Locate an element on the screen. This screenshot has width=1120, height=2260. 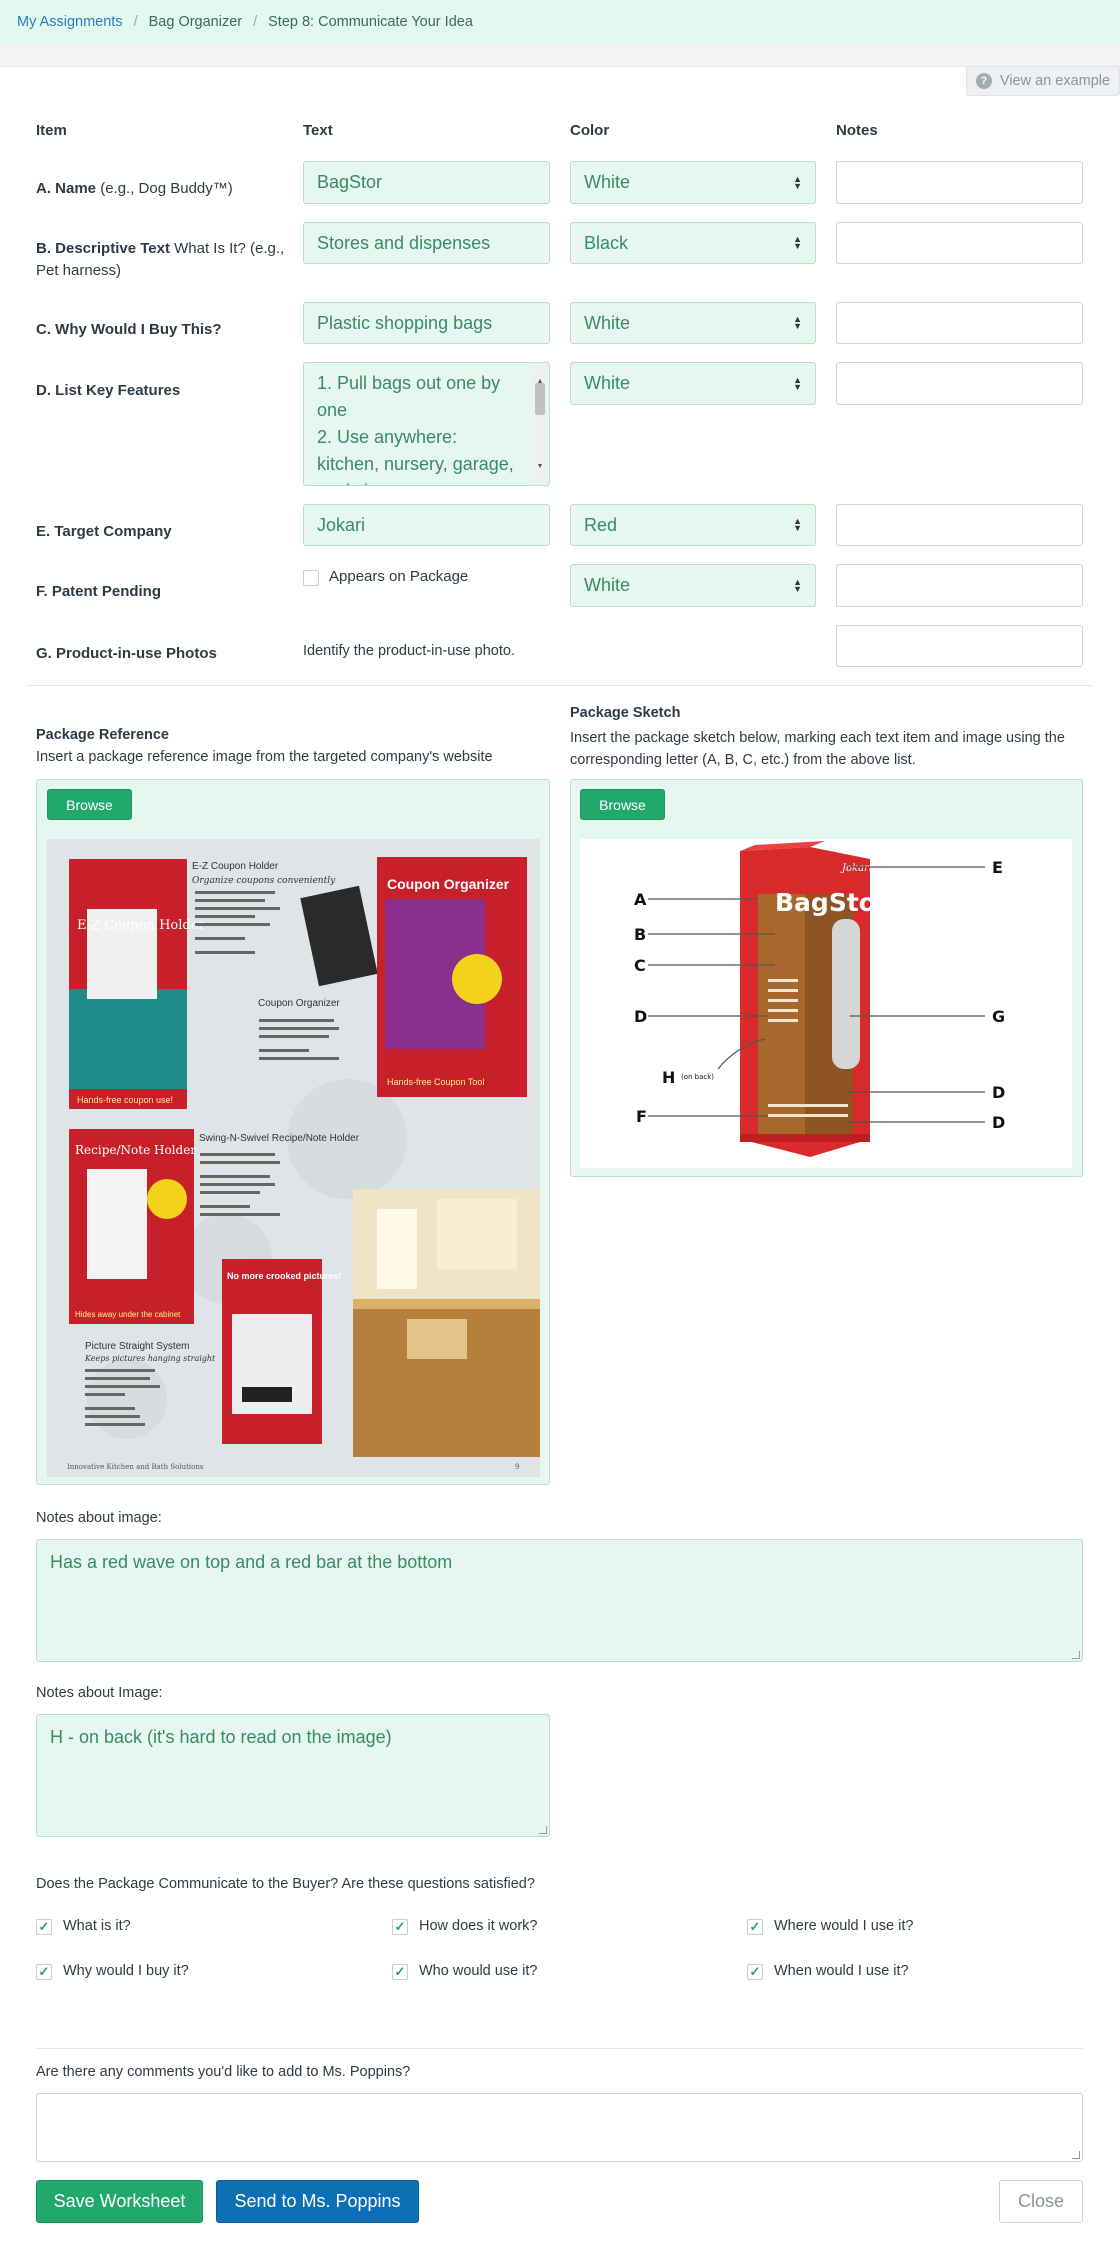
key-features-color-select: White ▲ ▼ is located at coordinates (693, 383).